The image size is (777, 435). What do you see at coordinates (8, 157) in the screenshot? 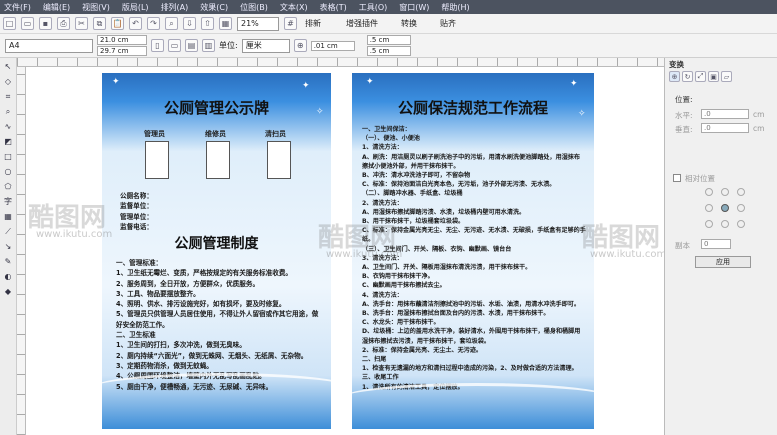
I see `rectangle-tool-icon: □` at bounding box center [8, 157].